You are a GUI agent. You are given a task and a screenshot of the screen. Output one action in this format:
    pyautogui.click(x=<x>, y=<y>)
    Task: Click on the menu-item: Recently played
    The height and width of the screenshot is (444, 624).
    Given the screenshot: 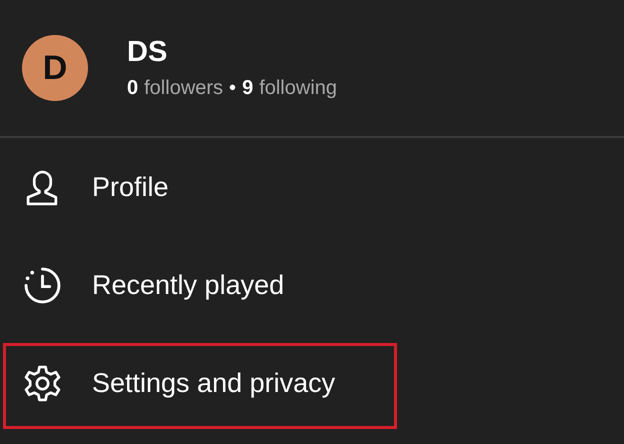 What is the action you would take?
    pyautogui.click(x=188, y=285)
    